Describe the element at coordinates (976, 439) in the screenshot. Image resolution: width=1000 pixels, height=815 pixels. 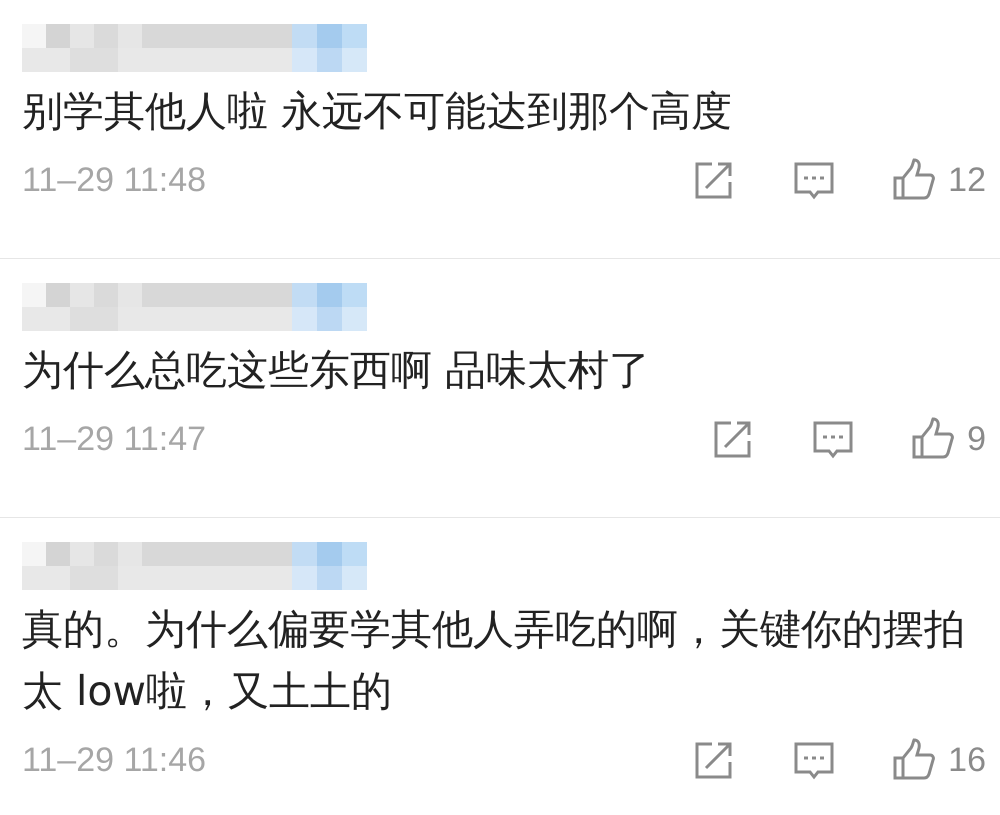
I see `like-count: 9` at that location.